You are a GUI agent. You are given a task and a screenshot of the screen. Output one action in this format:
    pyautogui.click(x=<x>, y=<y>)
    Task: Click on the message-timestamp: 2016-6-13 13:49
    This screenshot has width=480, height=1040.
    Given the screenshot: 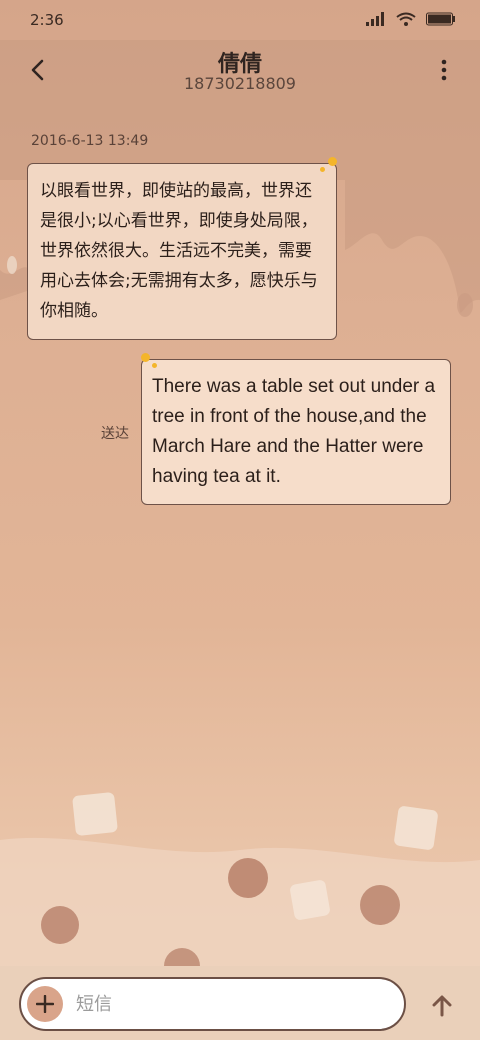 What is the action you would take?
    pyautogui.click(x=90, y=141)
    